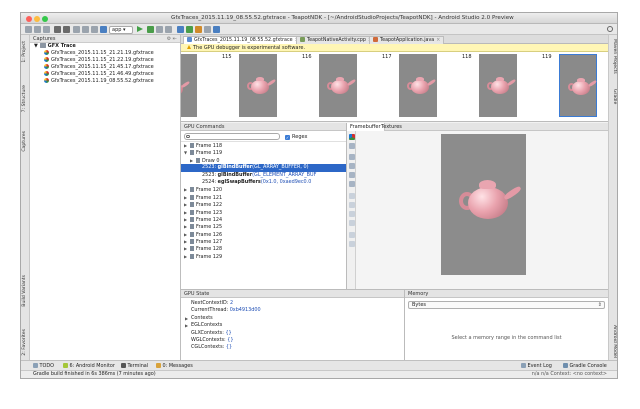  I want to click on tool-tab-gradle: Gradle, so click(613, 96).